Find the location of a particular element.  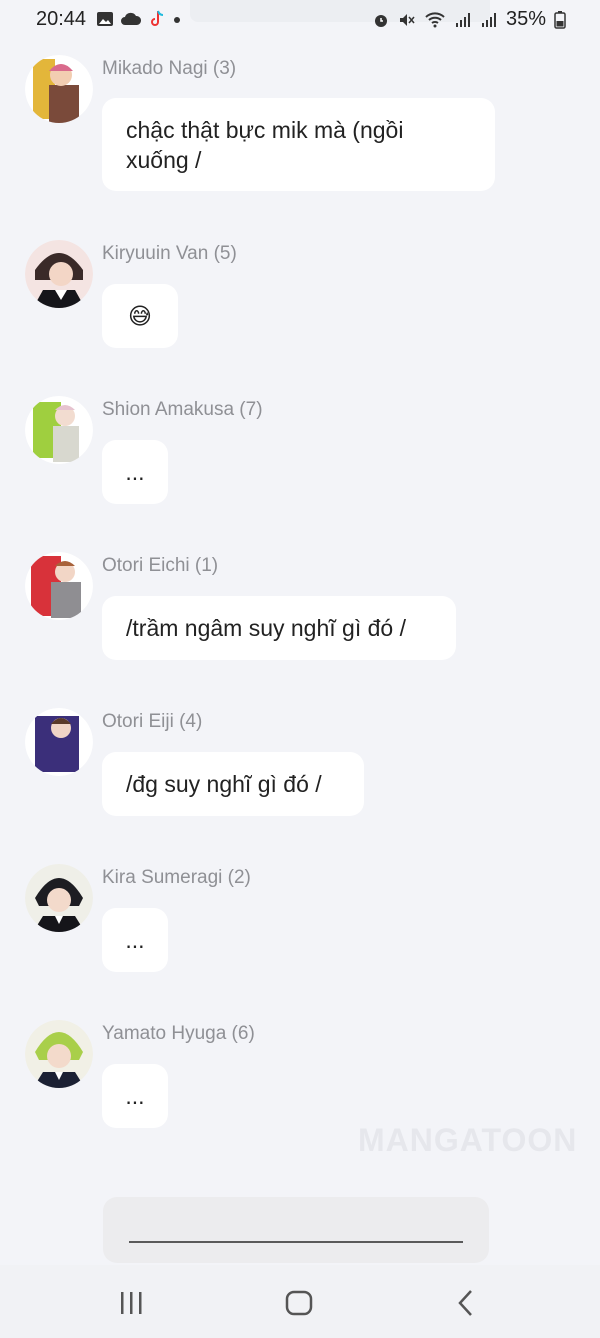

status-bar: 20:44 35% is located at coordinates (300, 20).